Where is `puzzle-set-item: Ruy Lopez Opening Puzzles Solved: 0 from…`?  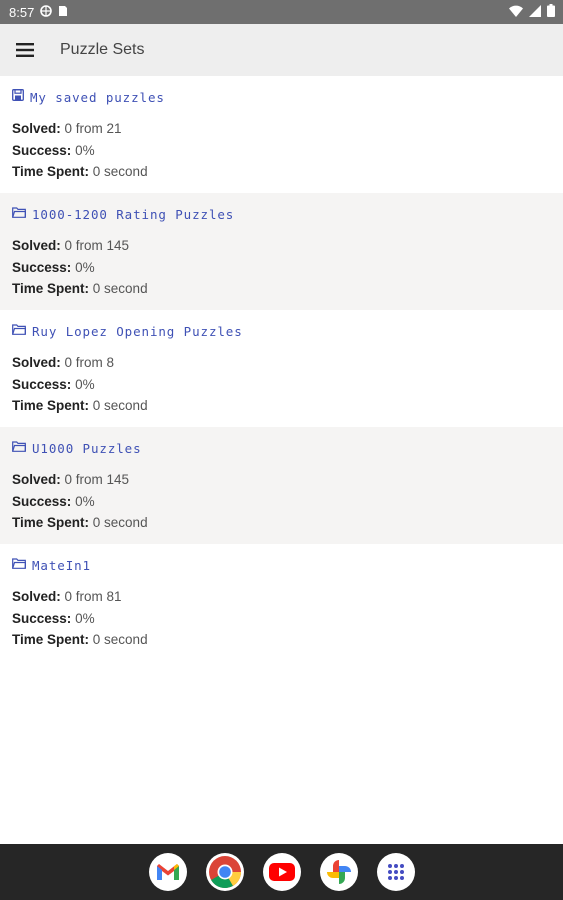
puzzle-set-item: Ruy Lopez Opening Puzzles Solved: 0 from… is located at coordinates (281, 368).